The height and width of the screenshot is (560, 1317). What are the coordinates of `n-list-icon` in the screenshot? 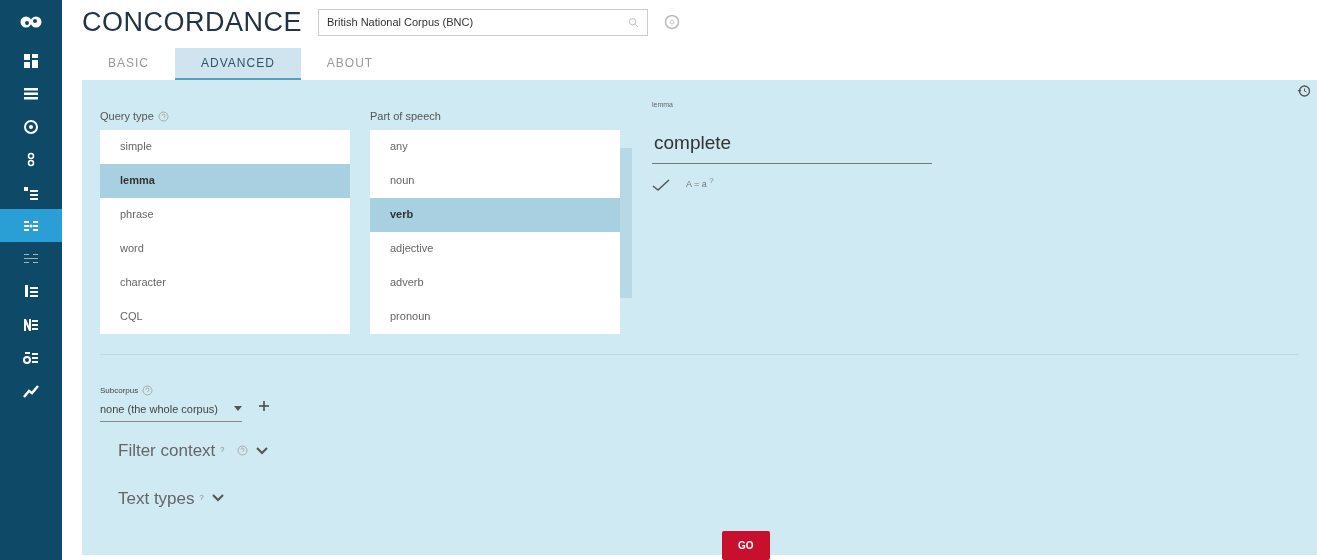 It's located at (31, 324).